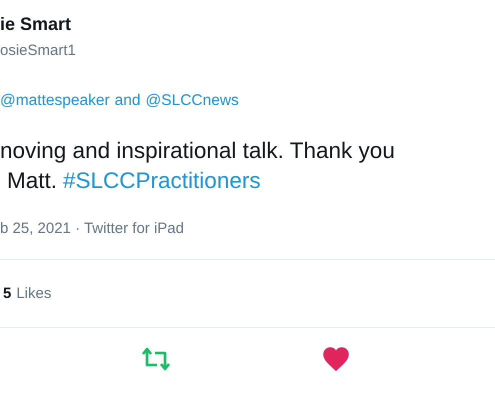  I want to click on joiner-text: and, so click(127, 101).